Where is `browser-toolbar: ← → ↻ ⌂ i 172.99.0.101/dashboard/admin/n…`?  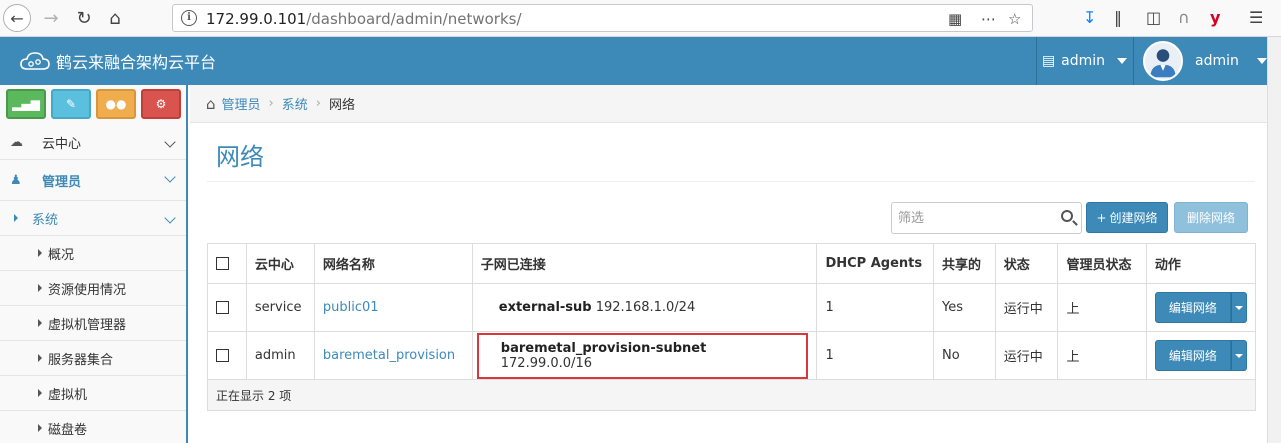 browser-toolbar: ← → ↻ ⌂ i 172.99.0.101/dashboard/admin/n… is located at coordinates (640, 18).